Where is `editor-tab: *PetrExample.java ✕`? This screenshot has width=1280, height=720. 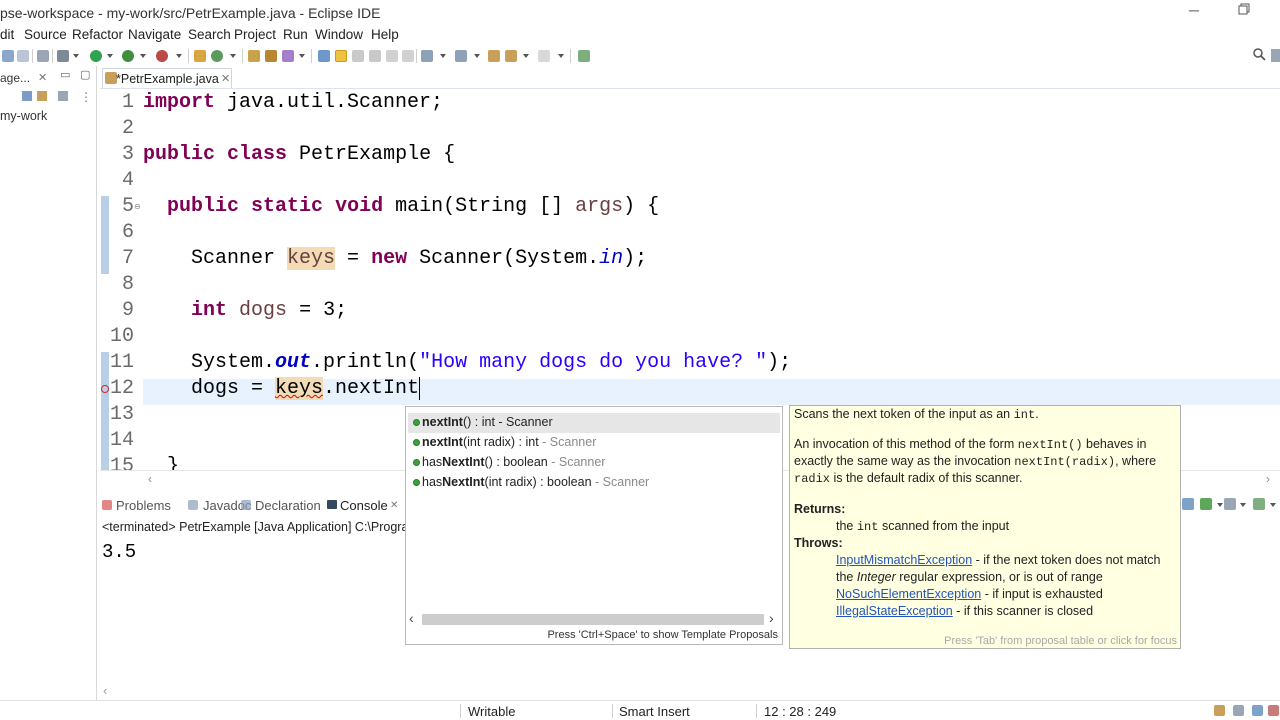 editor-tab: *PetrExample.java ✕ is located at coordinates (167, 78).